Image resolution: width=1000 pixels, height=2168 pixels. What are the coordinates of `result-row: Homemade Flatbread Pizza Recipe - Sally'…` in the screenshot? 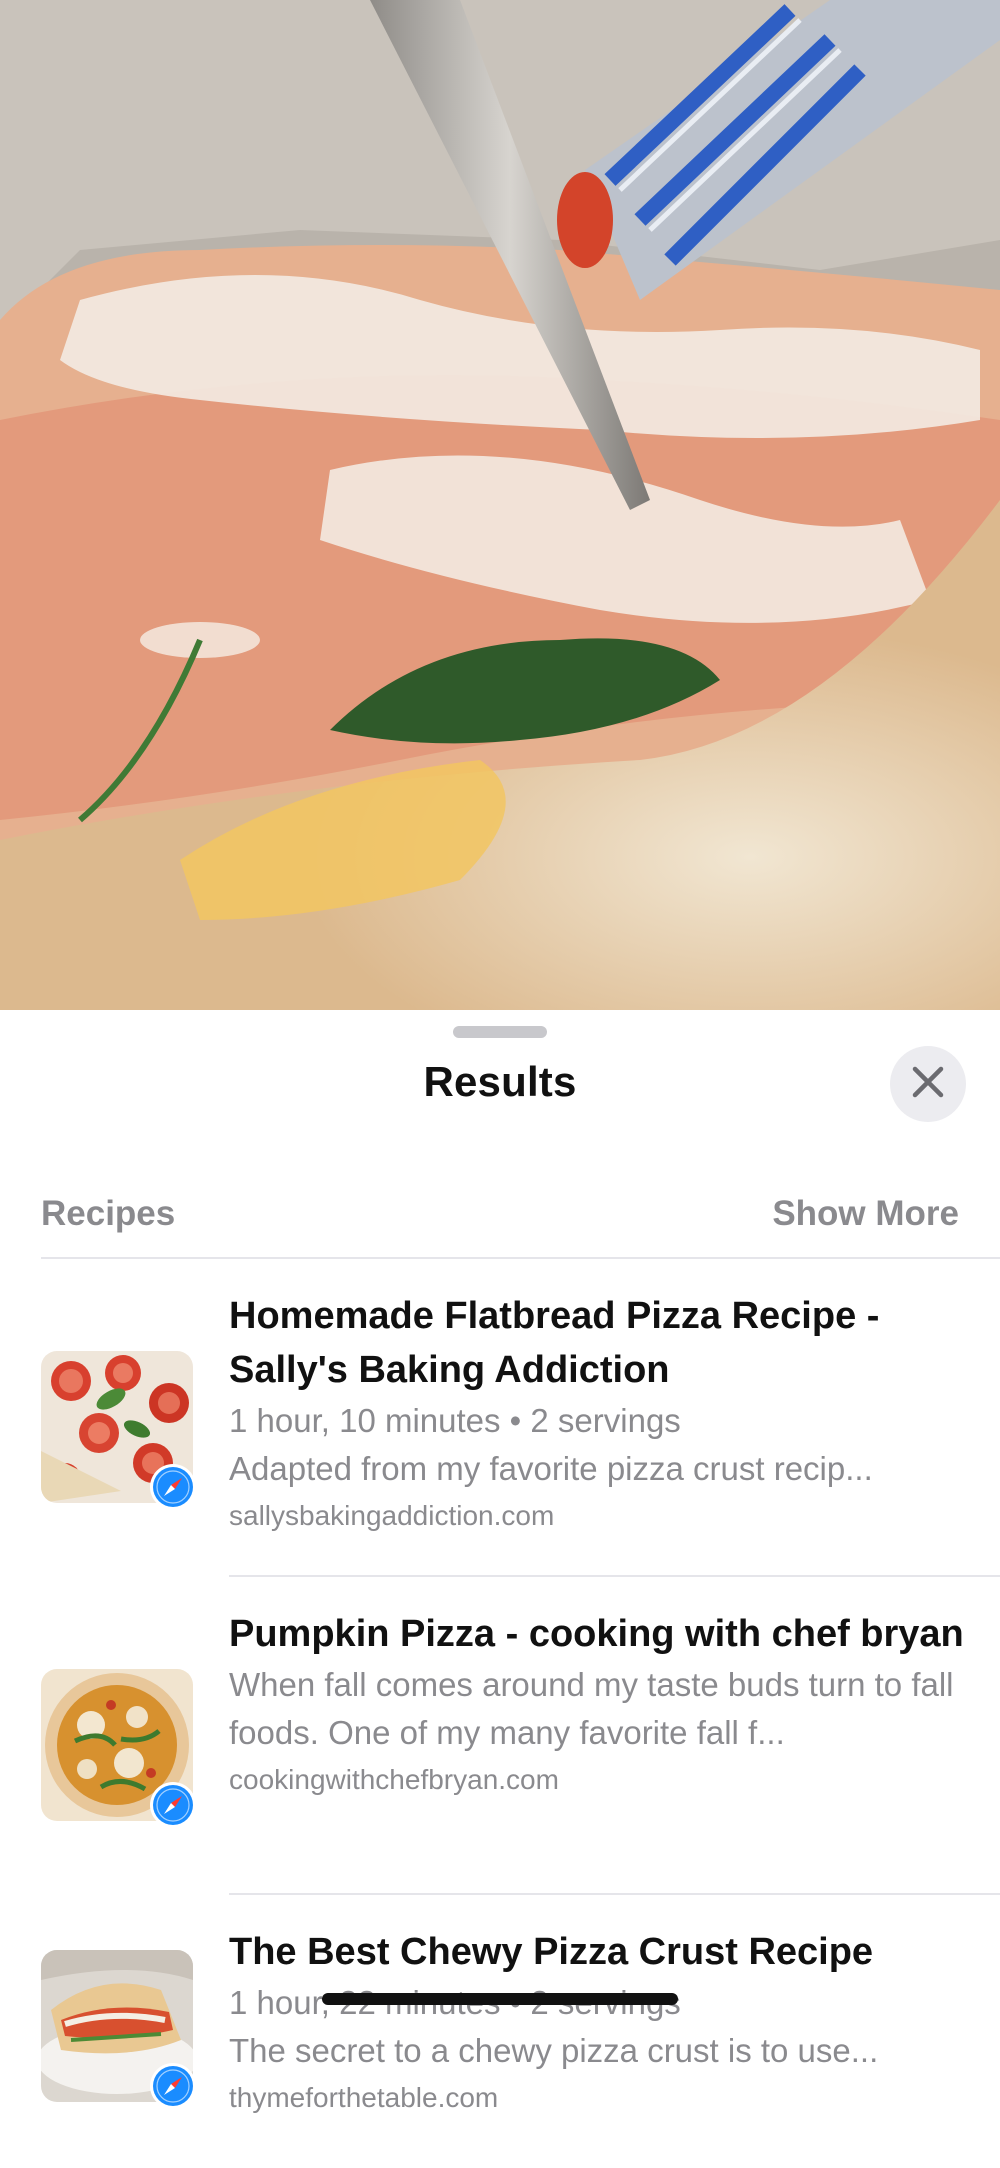 It's located at (500, 1418).